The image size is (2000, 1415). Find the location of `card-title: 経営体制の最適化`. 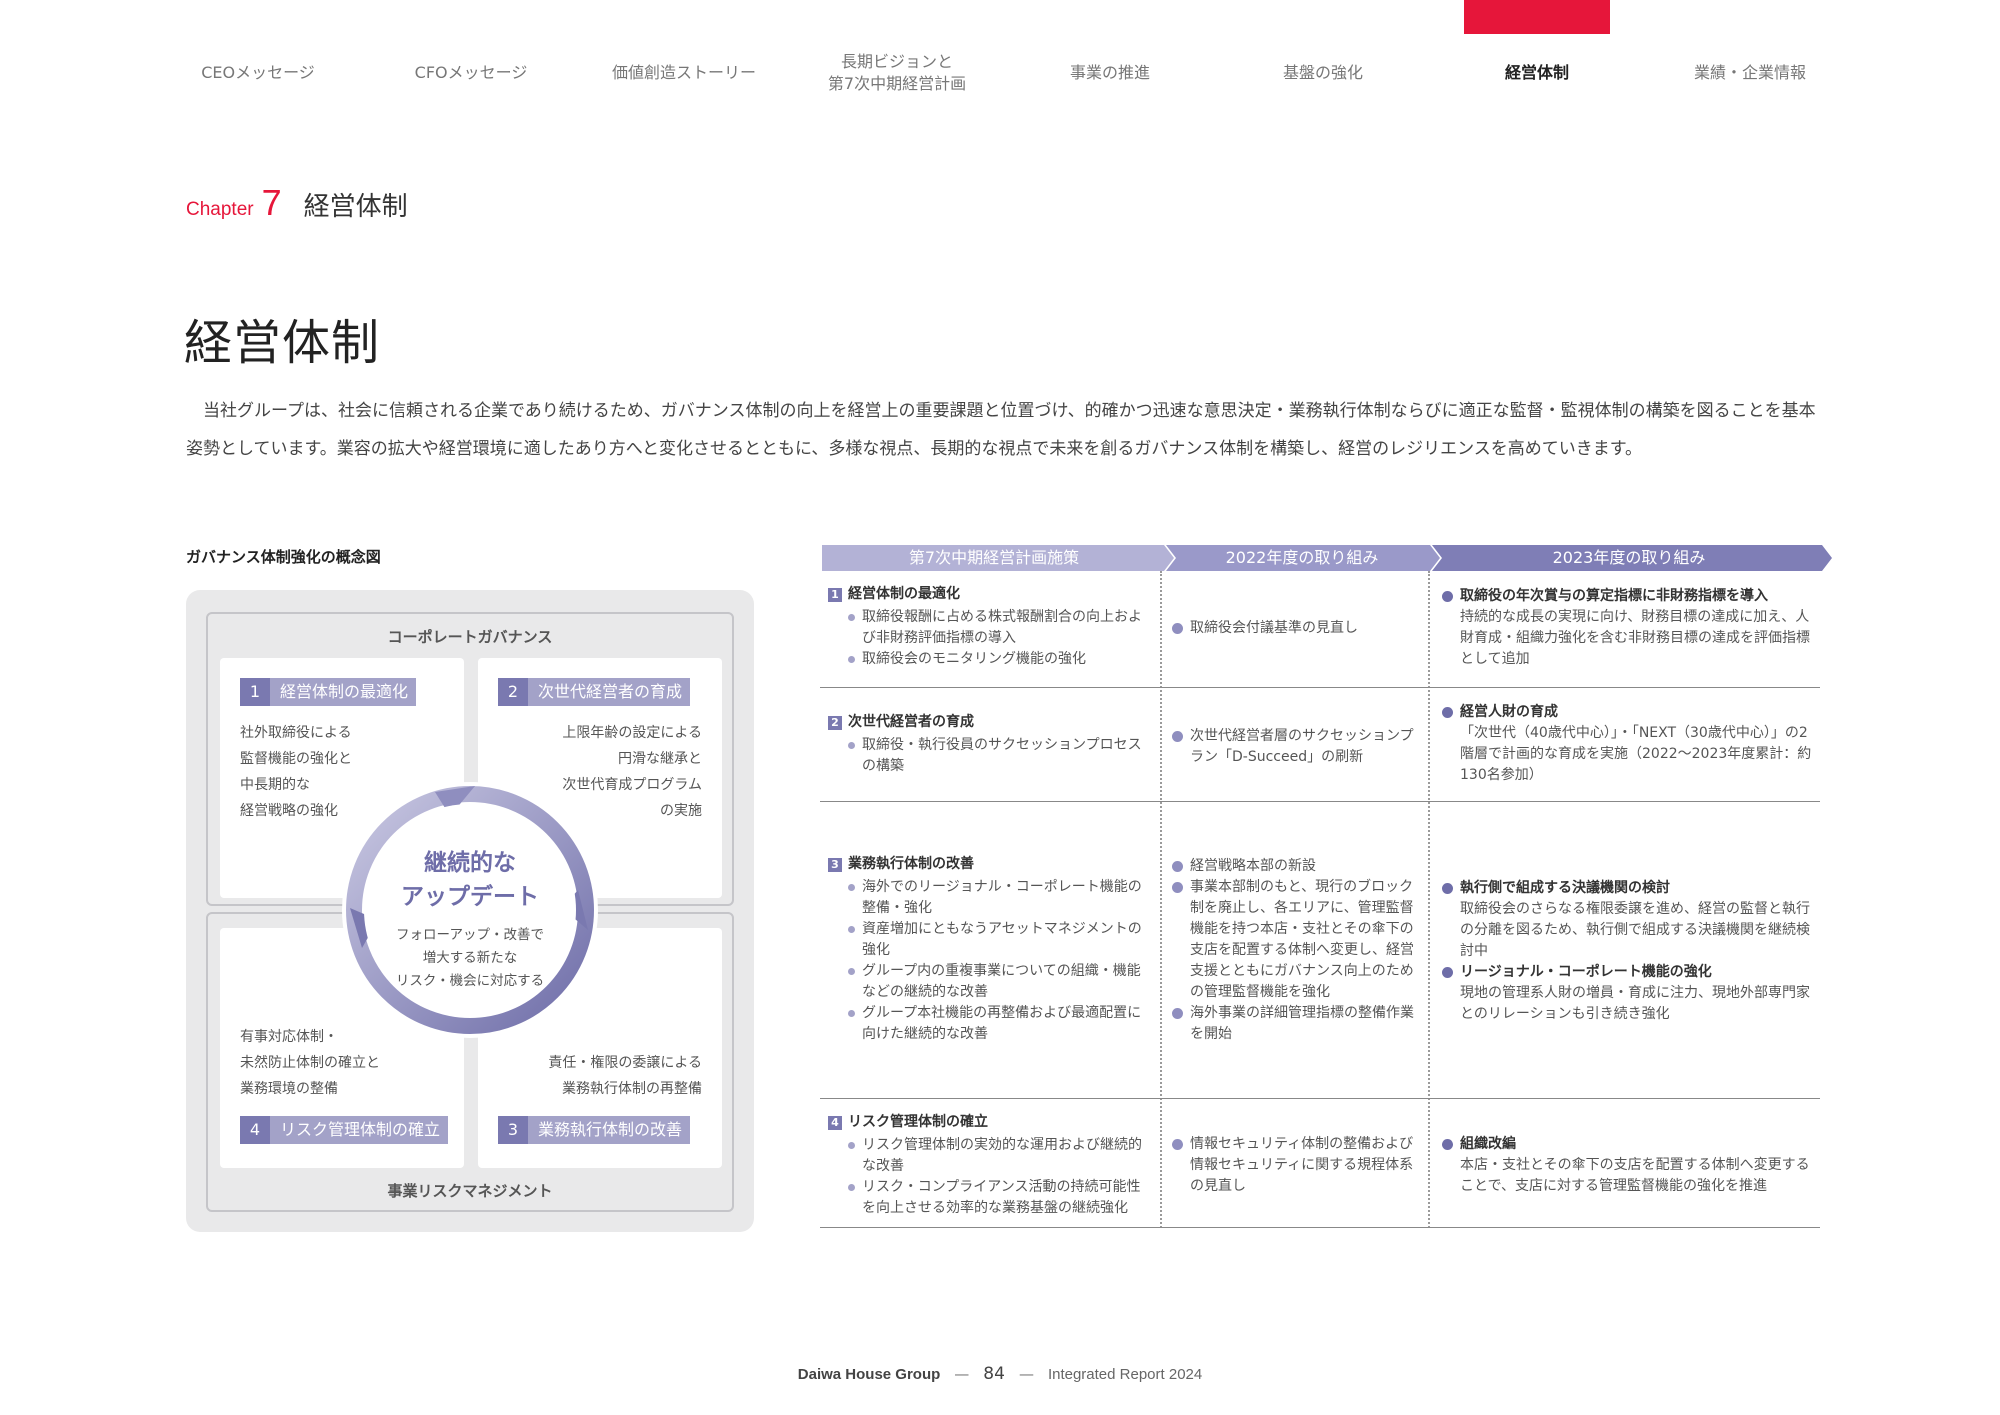

card-title: 経営体制の最適化 is located at coordinates (344, 691).